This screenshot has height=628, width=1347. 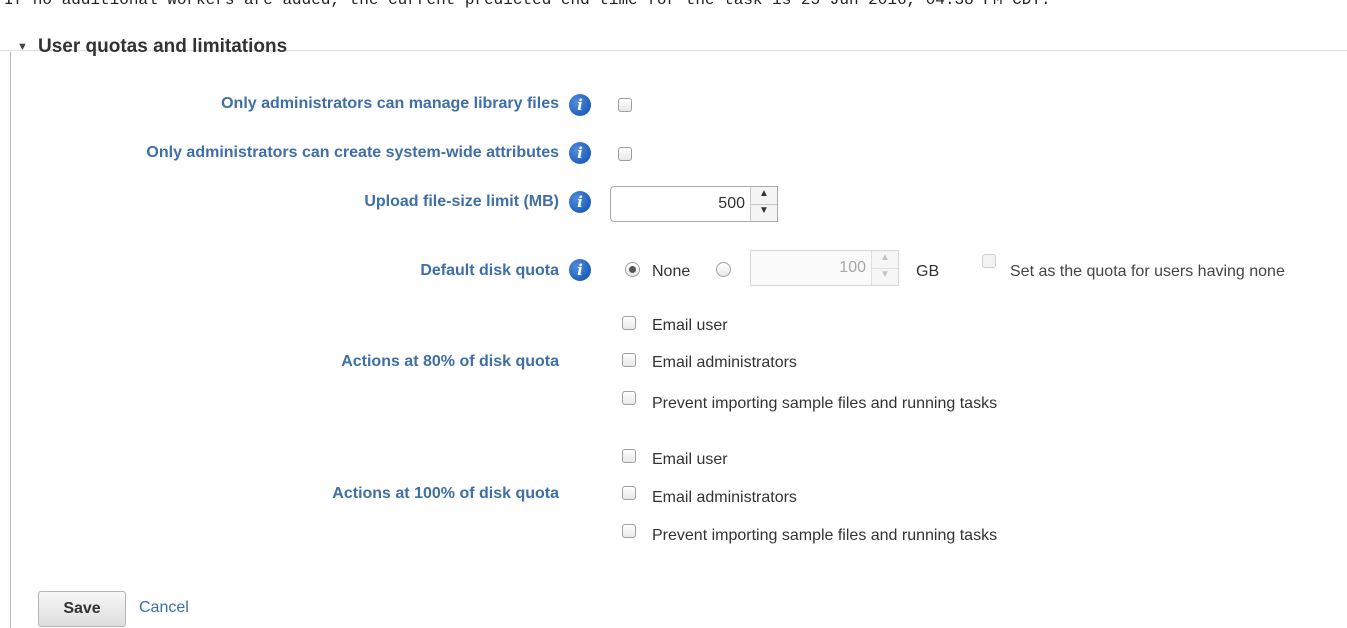 What do you see at coordinates (629, 360) in the screenshot?
I see `actions-80-email-admins-checkbox` at bounding box center [629, 360].